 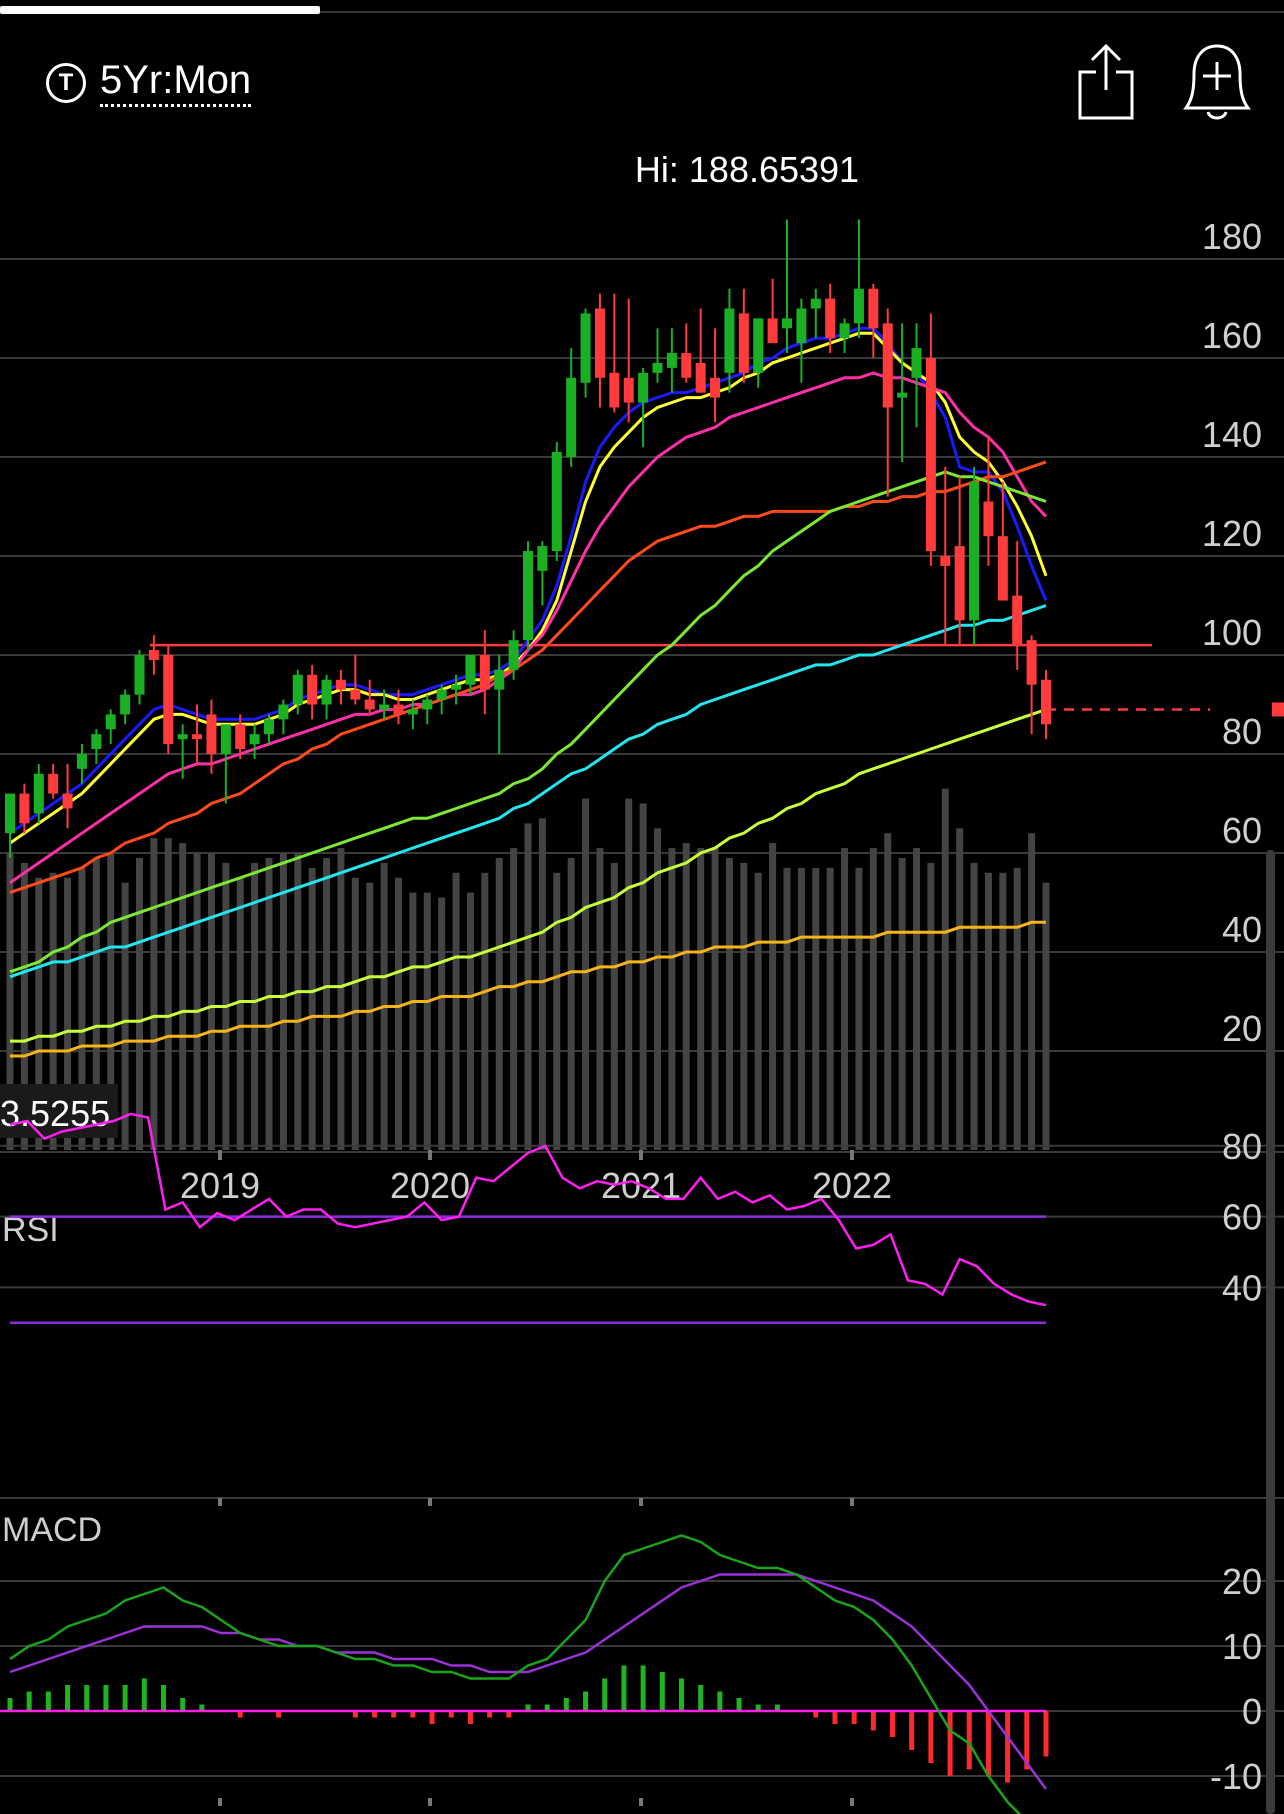 I want to click on scrollbar, so click(x=1270, y=1332).